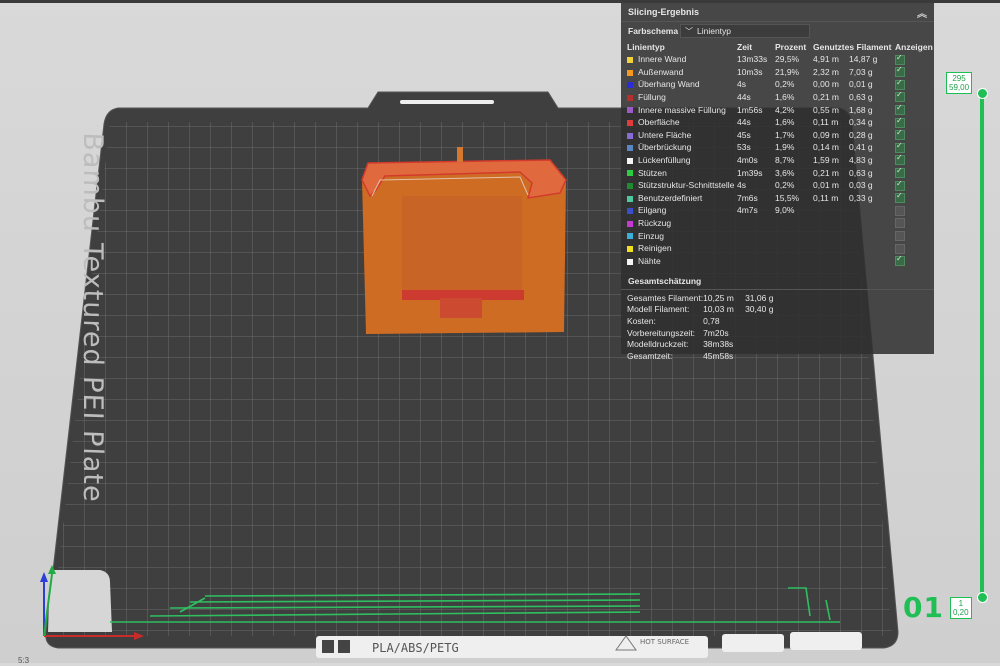 Image resolution: width=1000 pixels, height=666 pixels. I want to click on filament-cell: 0,09 m 0,28 g, so click(854, 135).